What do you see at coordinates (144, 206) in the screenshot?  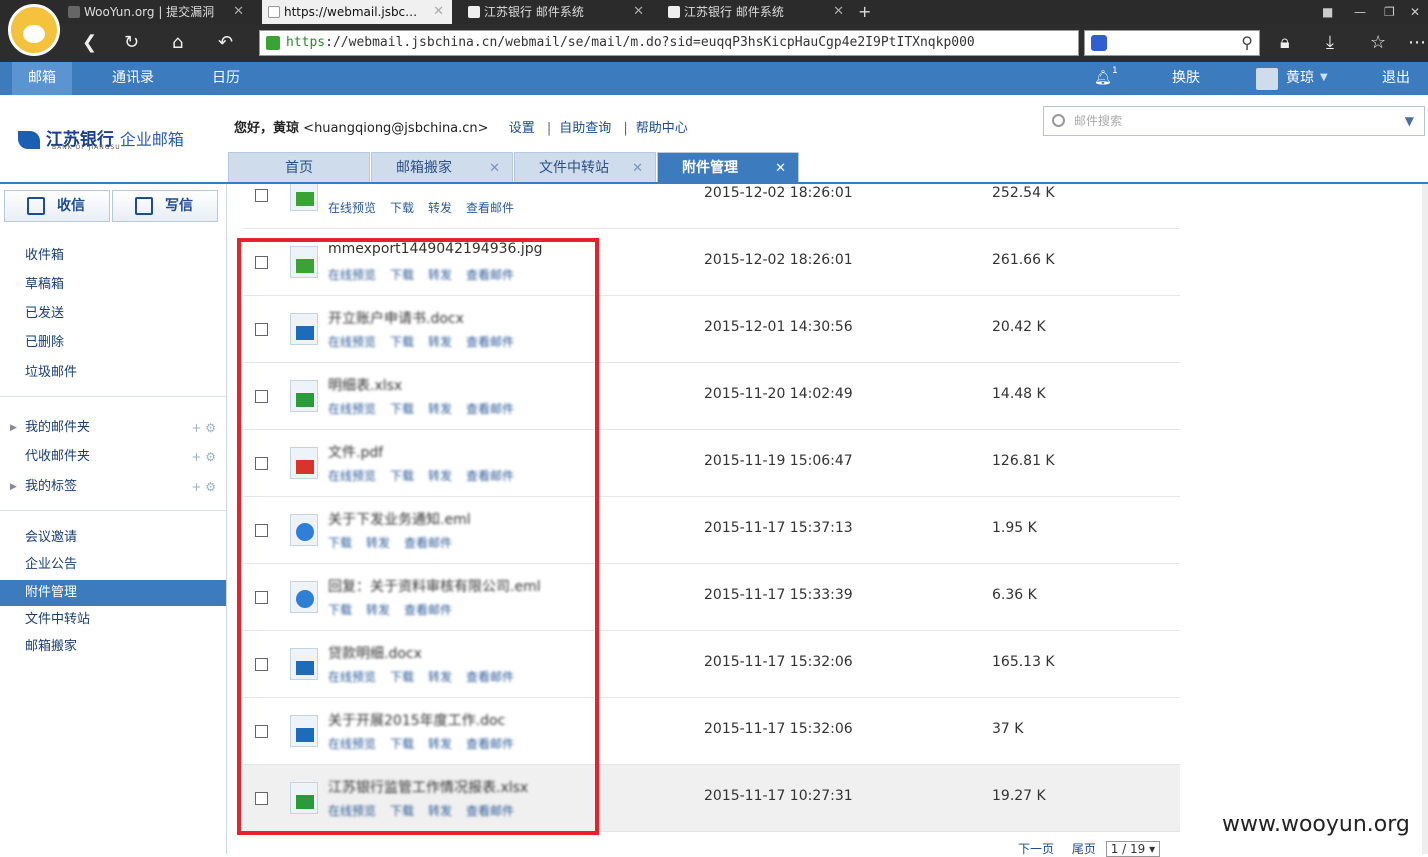 I see `compose-icon` at bounding box center [144, 206].